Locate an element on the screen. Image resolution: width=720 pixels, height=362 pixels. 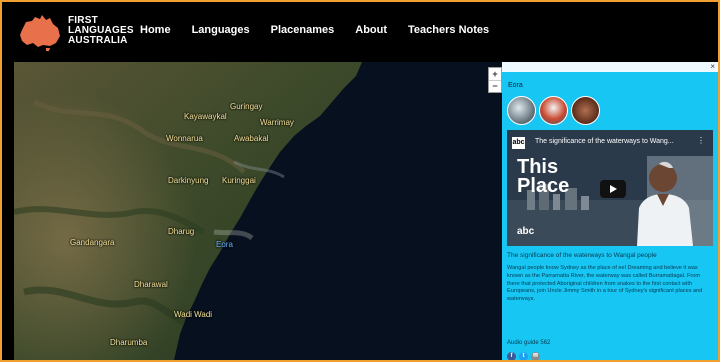
abc-logo-icon: abc is located at coordinates (518, 143).